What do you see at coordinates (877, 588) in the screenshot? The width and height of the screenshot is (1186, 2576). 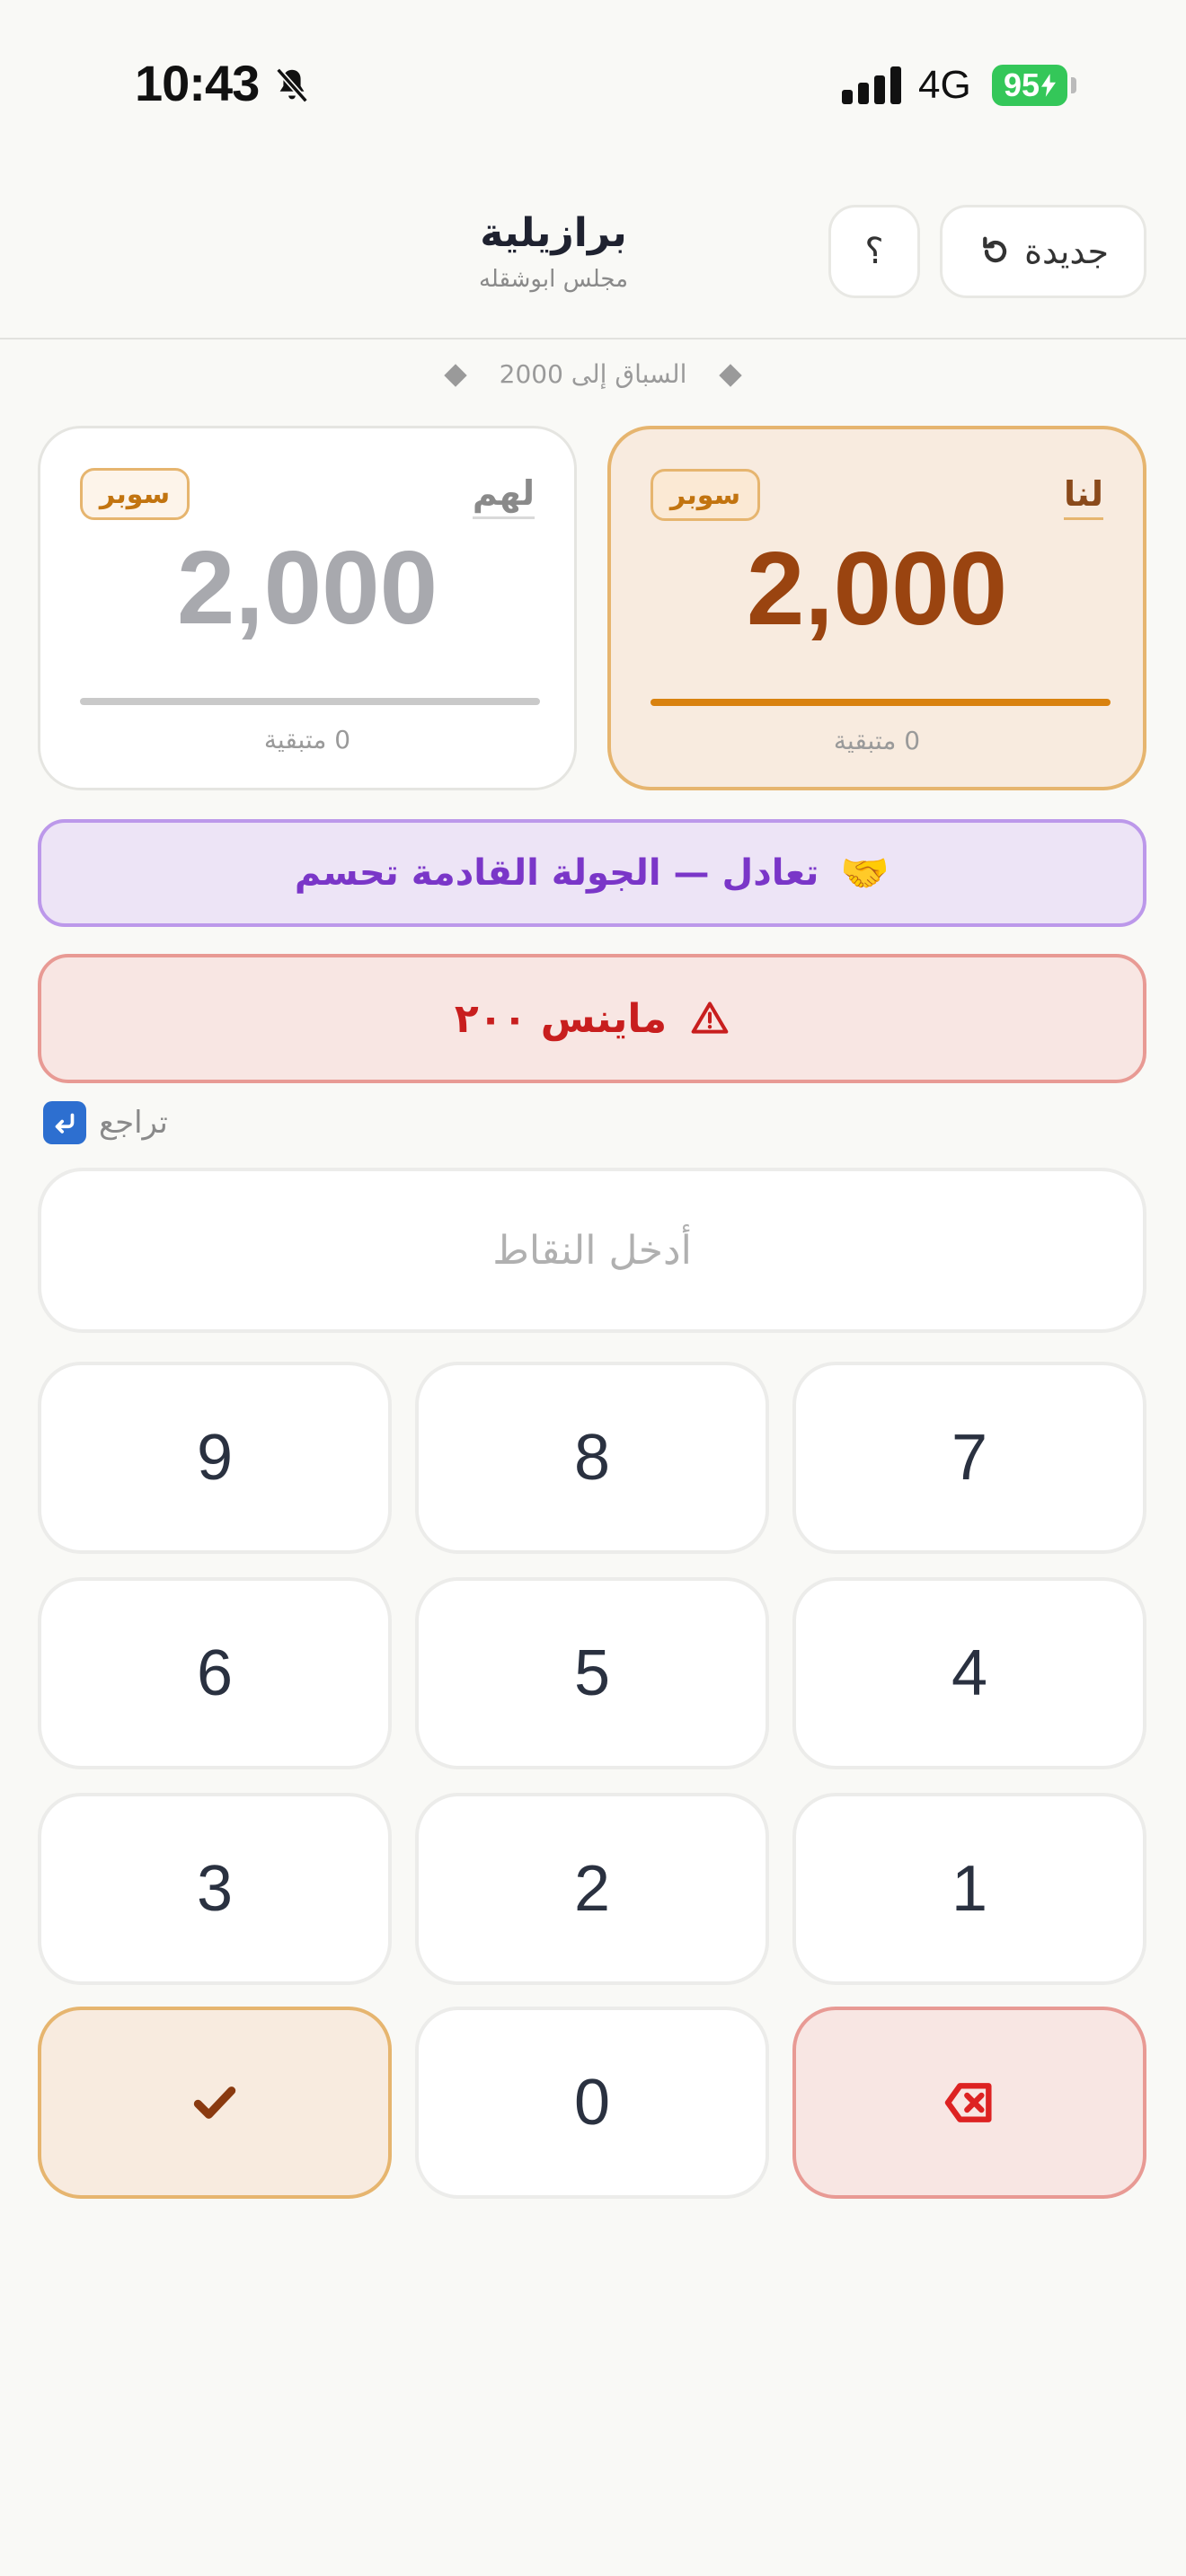 I see `score-us: 2,000` at bounding box center [877, 588].